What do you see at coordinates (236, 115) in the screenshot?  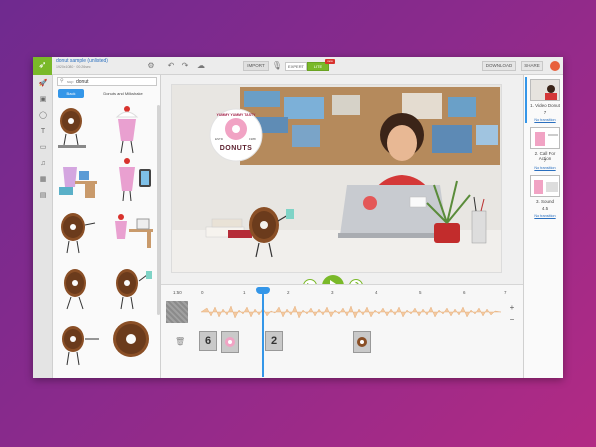 I see `logo-badge-top-text: YUMMY YUMMY TASTY` at bounding box center [236, 115].